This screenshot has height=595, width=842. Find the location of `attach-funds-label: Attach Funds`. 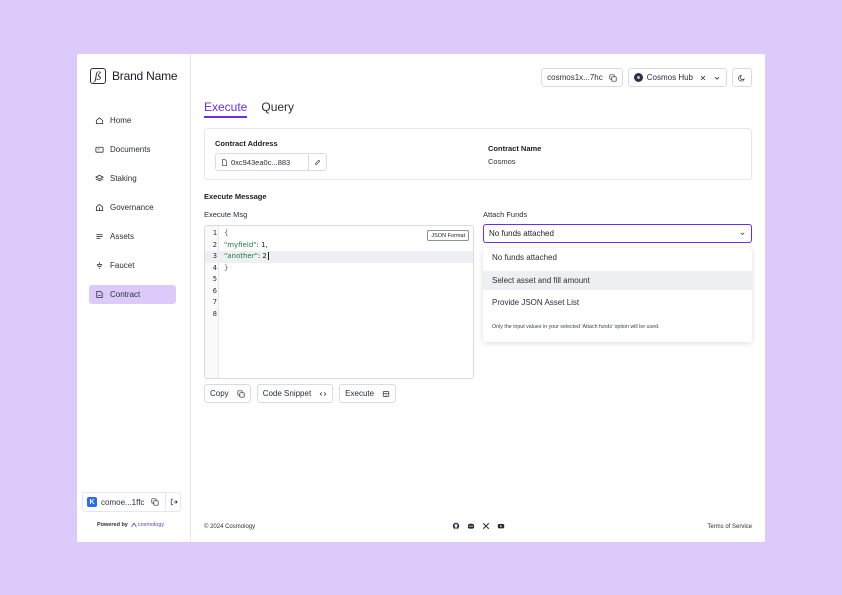

attach-funds-label: Attach Funds is located at coordinates (505, 214).